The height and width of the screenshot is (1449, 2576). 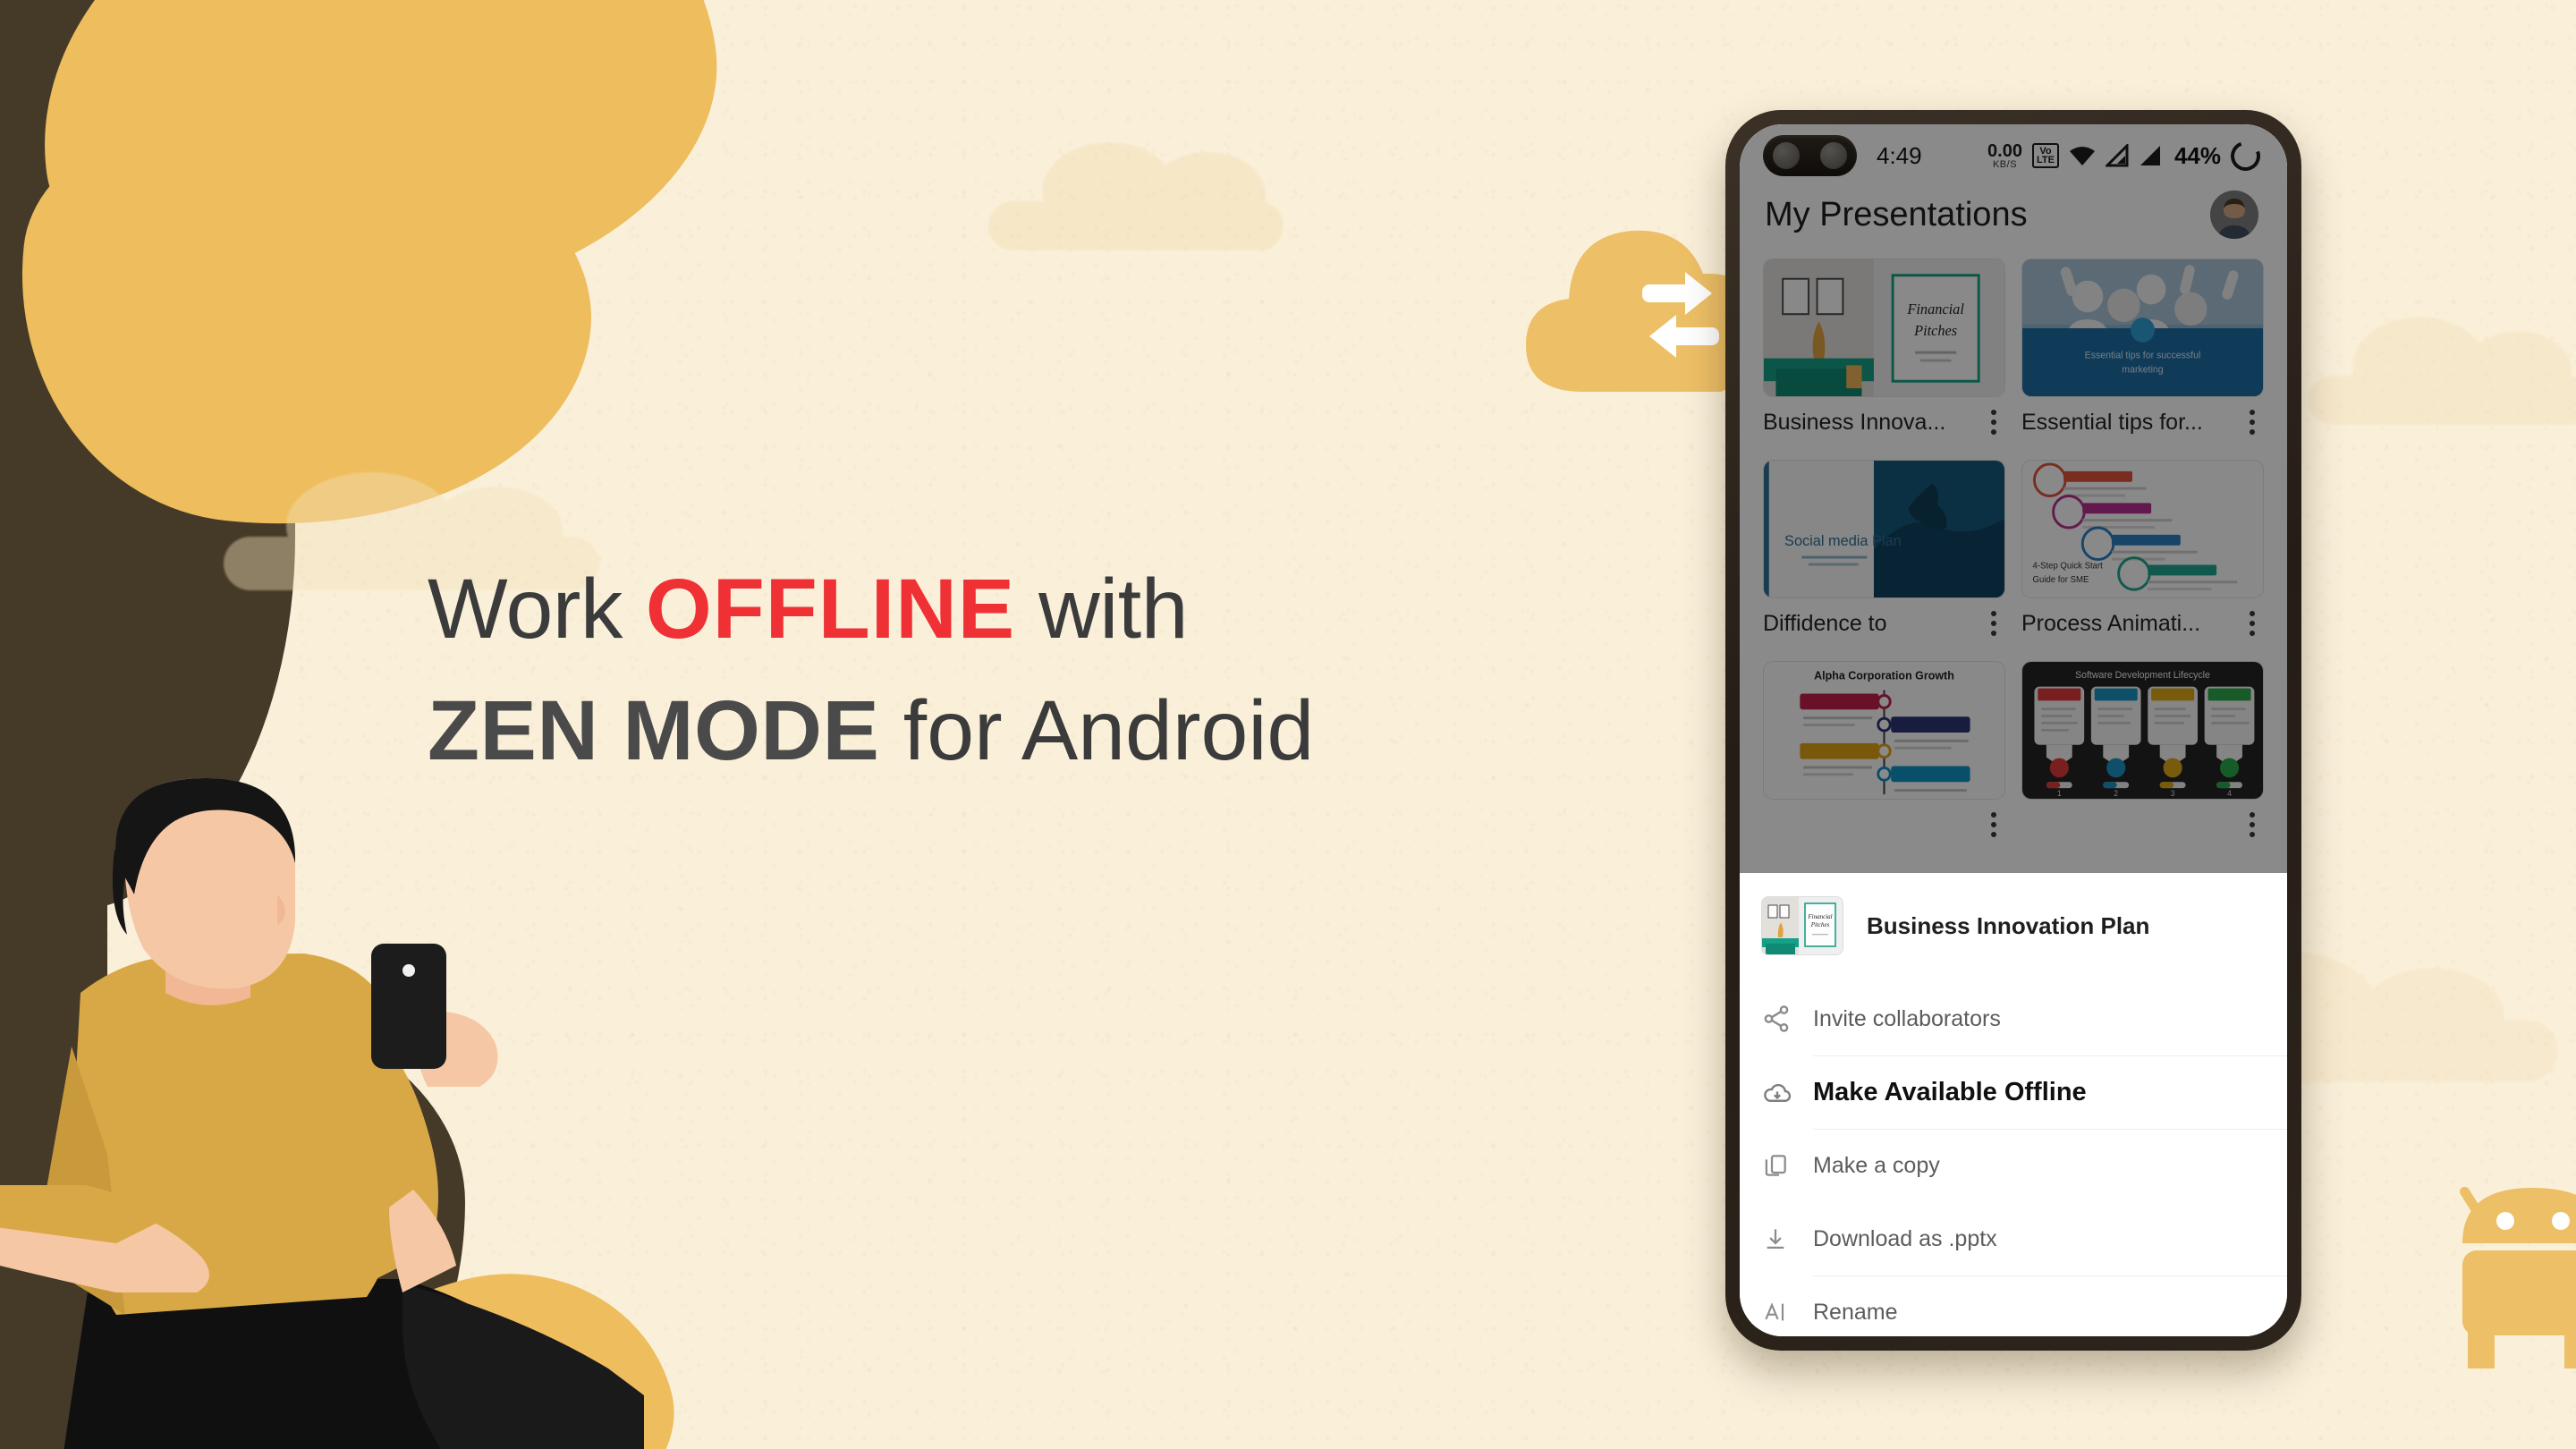 I want to click on menu-item-rename: Rename, so click(x=2013, y=1305).